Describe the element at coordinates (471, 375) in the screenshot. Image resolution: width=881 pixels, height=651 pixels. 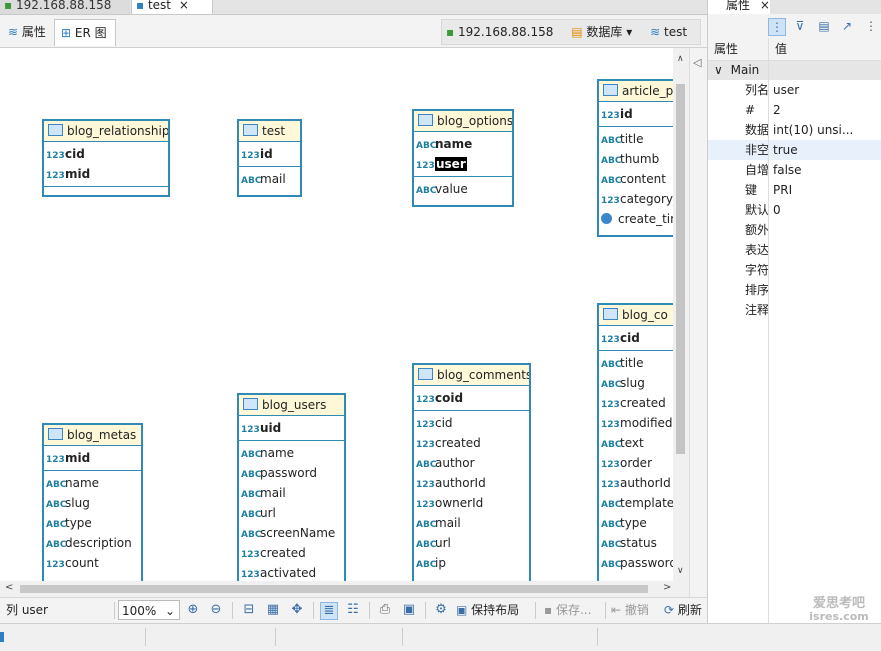
I see `er-table-header: blog_comments` at that location.